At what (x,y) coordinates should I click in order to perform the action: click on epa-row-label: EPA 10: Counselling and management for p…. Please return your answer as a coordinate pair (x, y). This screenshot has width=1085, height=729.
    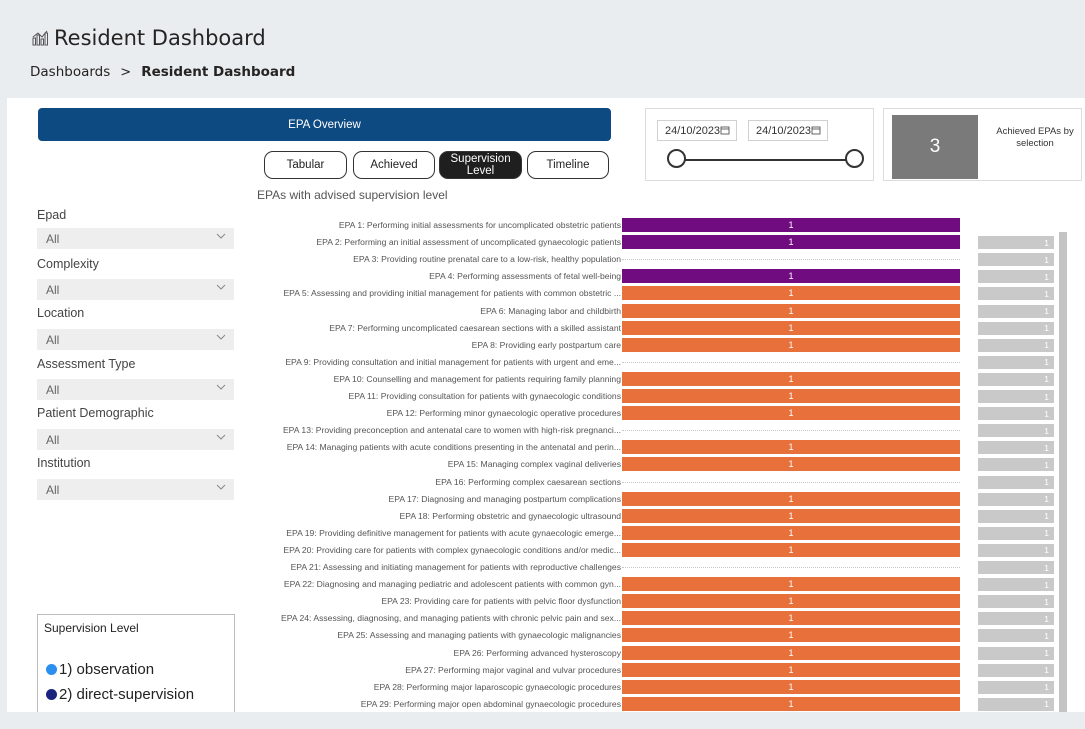
    Looking at the image, I should click on (477, 378).